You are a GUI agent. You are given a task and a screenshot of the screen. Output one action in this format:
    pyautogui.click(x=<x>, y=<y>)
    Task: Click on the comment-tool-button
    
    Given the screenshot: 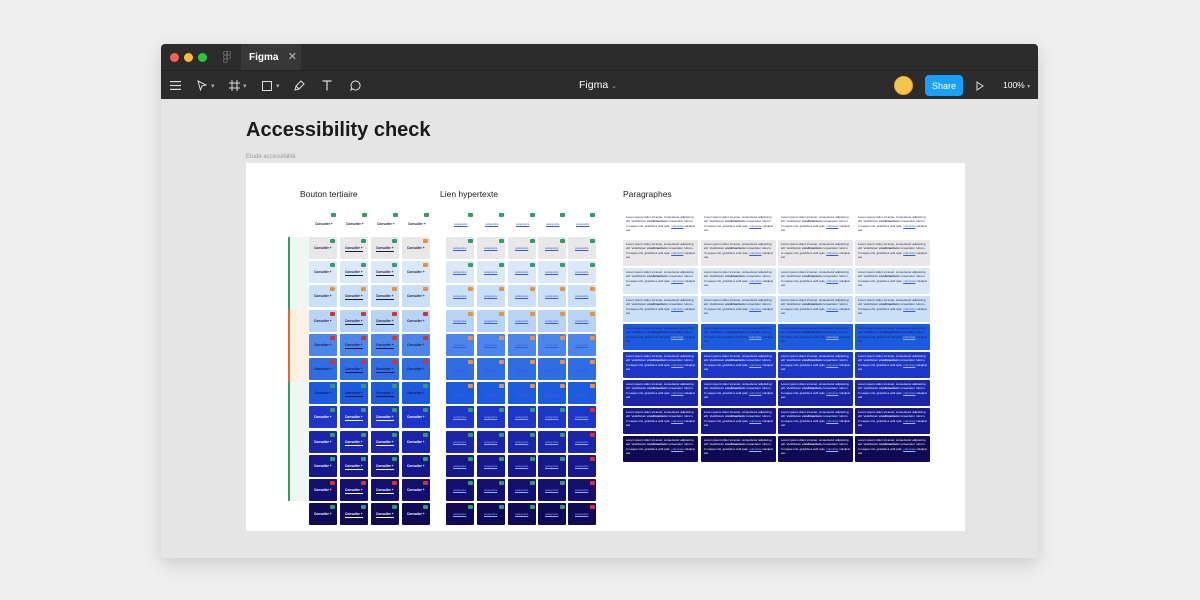 What is the action you would take?
    pyautogui.click(x=355, y=85)
    